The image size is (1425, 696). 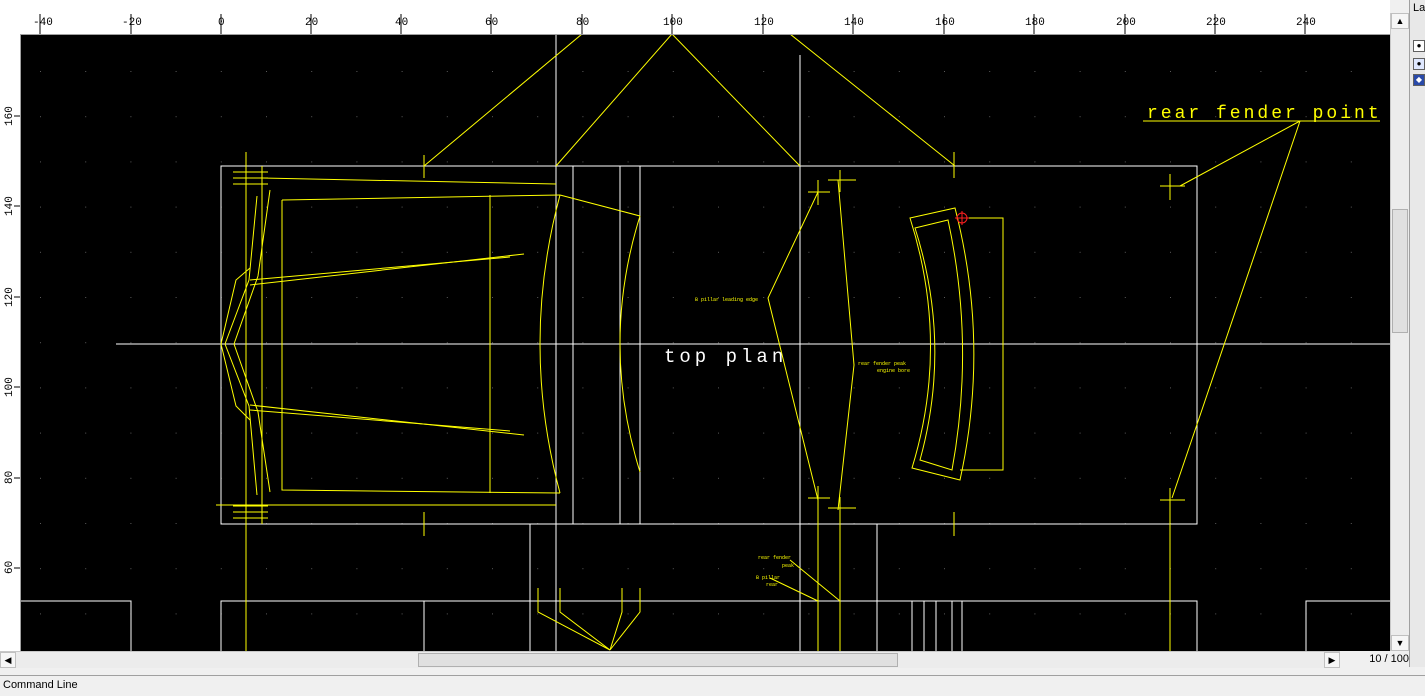 What do you see at coordinates (8, 660) in the screenshot?
I see `scroll-left-icon: ◀` at bounding box center [8, 660].